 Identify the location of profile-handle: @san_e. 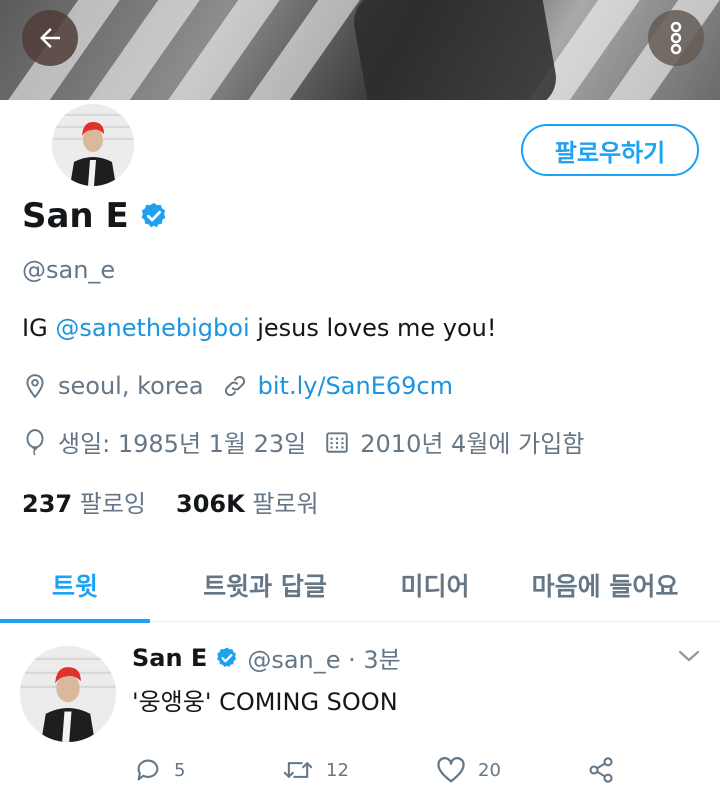
(69, 270).